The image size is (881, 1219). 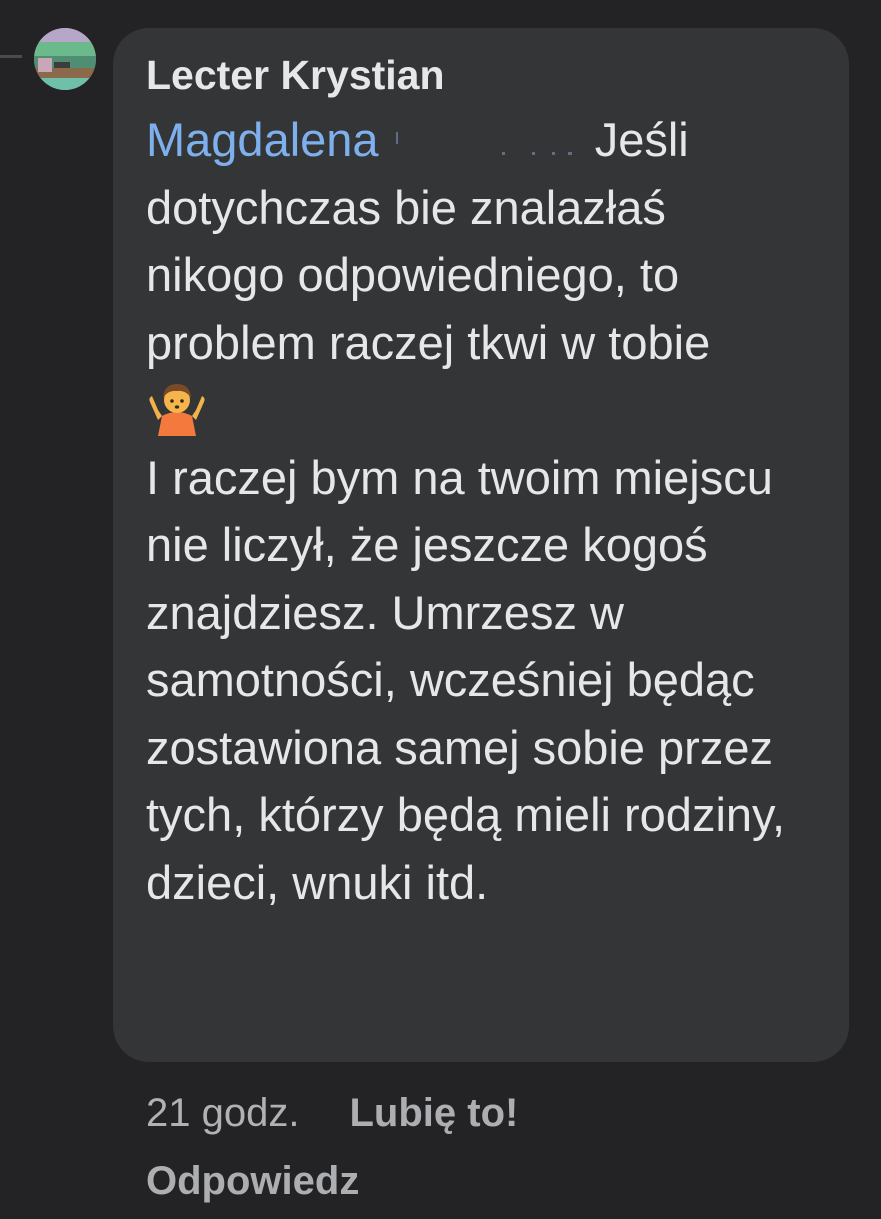 I want to click on thread-connector-line, so click(x=11, y=56).